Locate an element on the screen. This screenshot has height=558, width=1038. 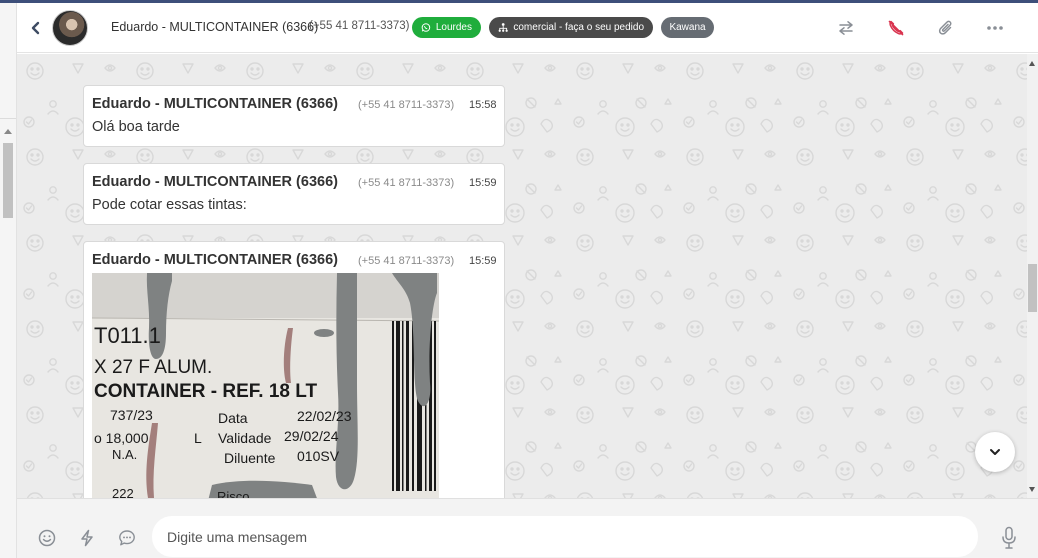
org-chart-icon is located at coordinates (503, 27).